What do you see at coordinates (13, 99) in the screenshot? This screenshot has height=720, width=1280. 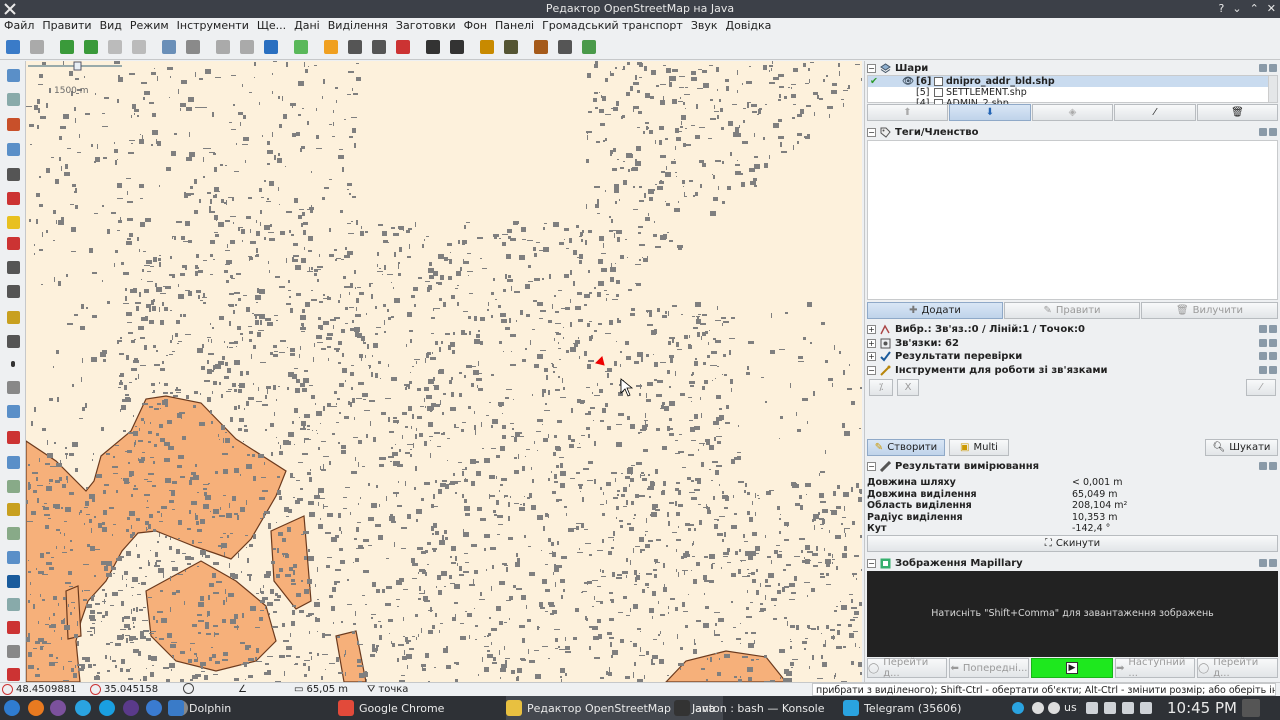 I see `lasso-tool` at bounding box center [13, 99].